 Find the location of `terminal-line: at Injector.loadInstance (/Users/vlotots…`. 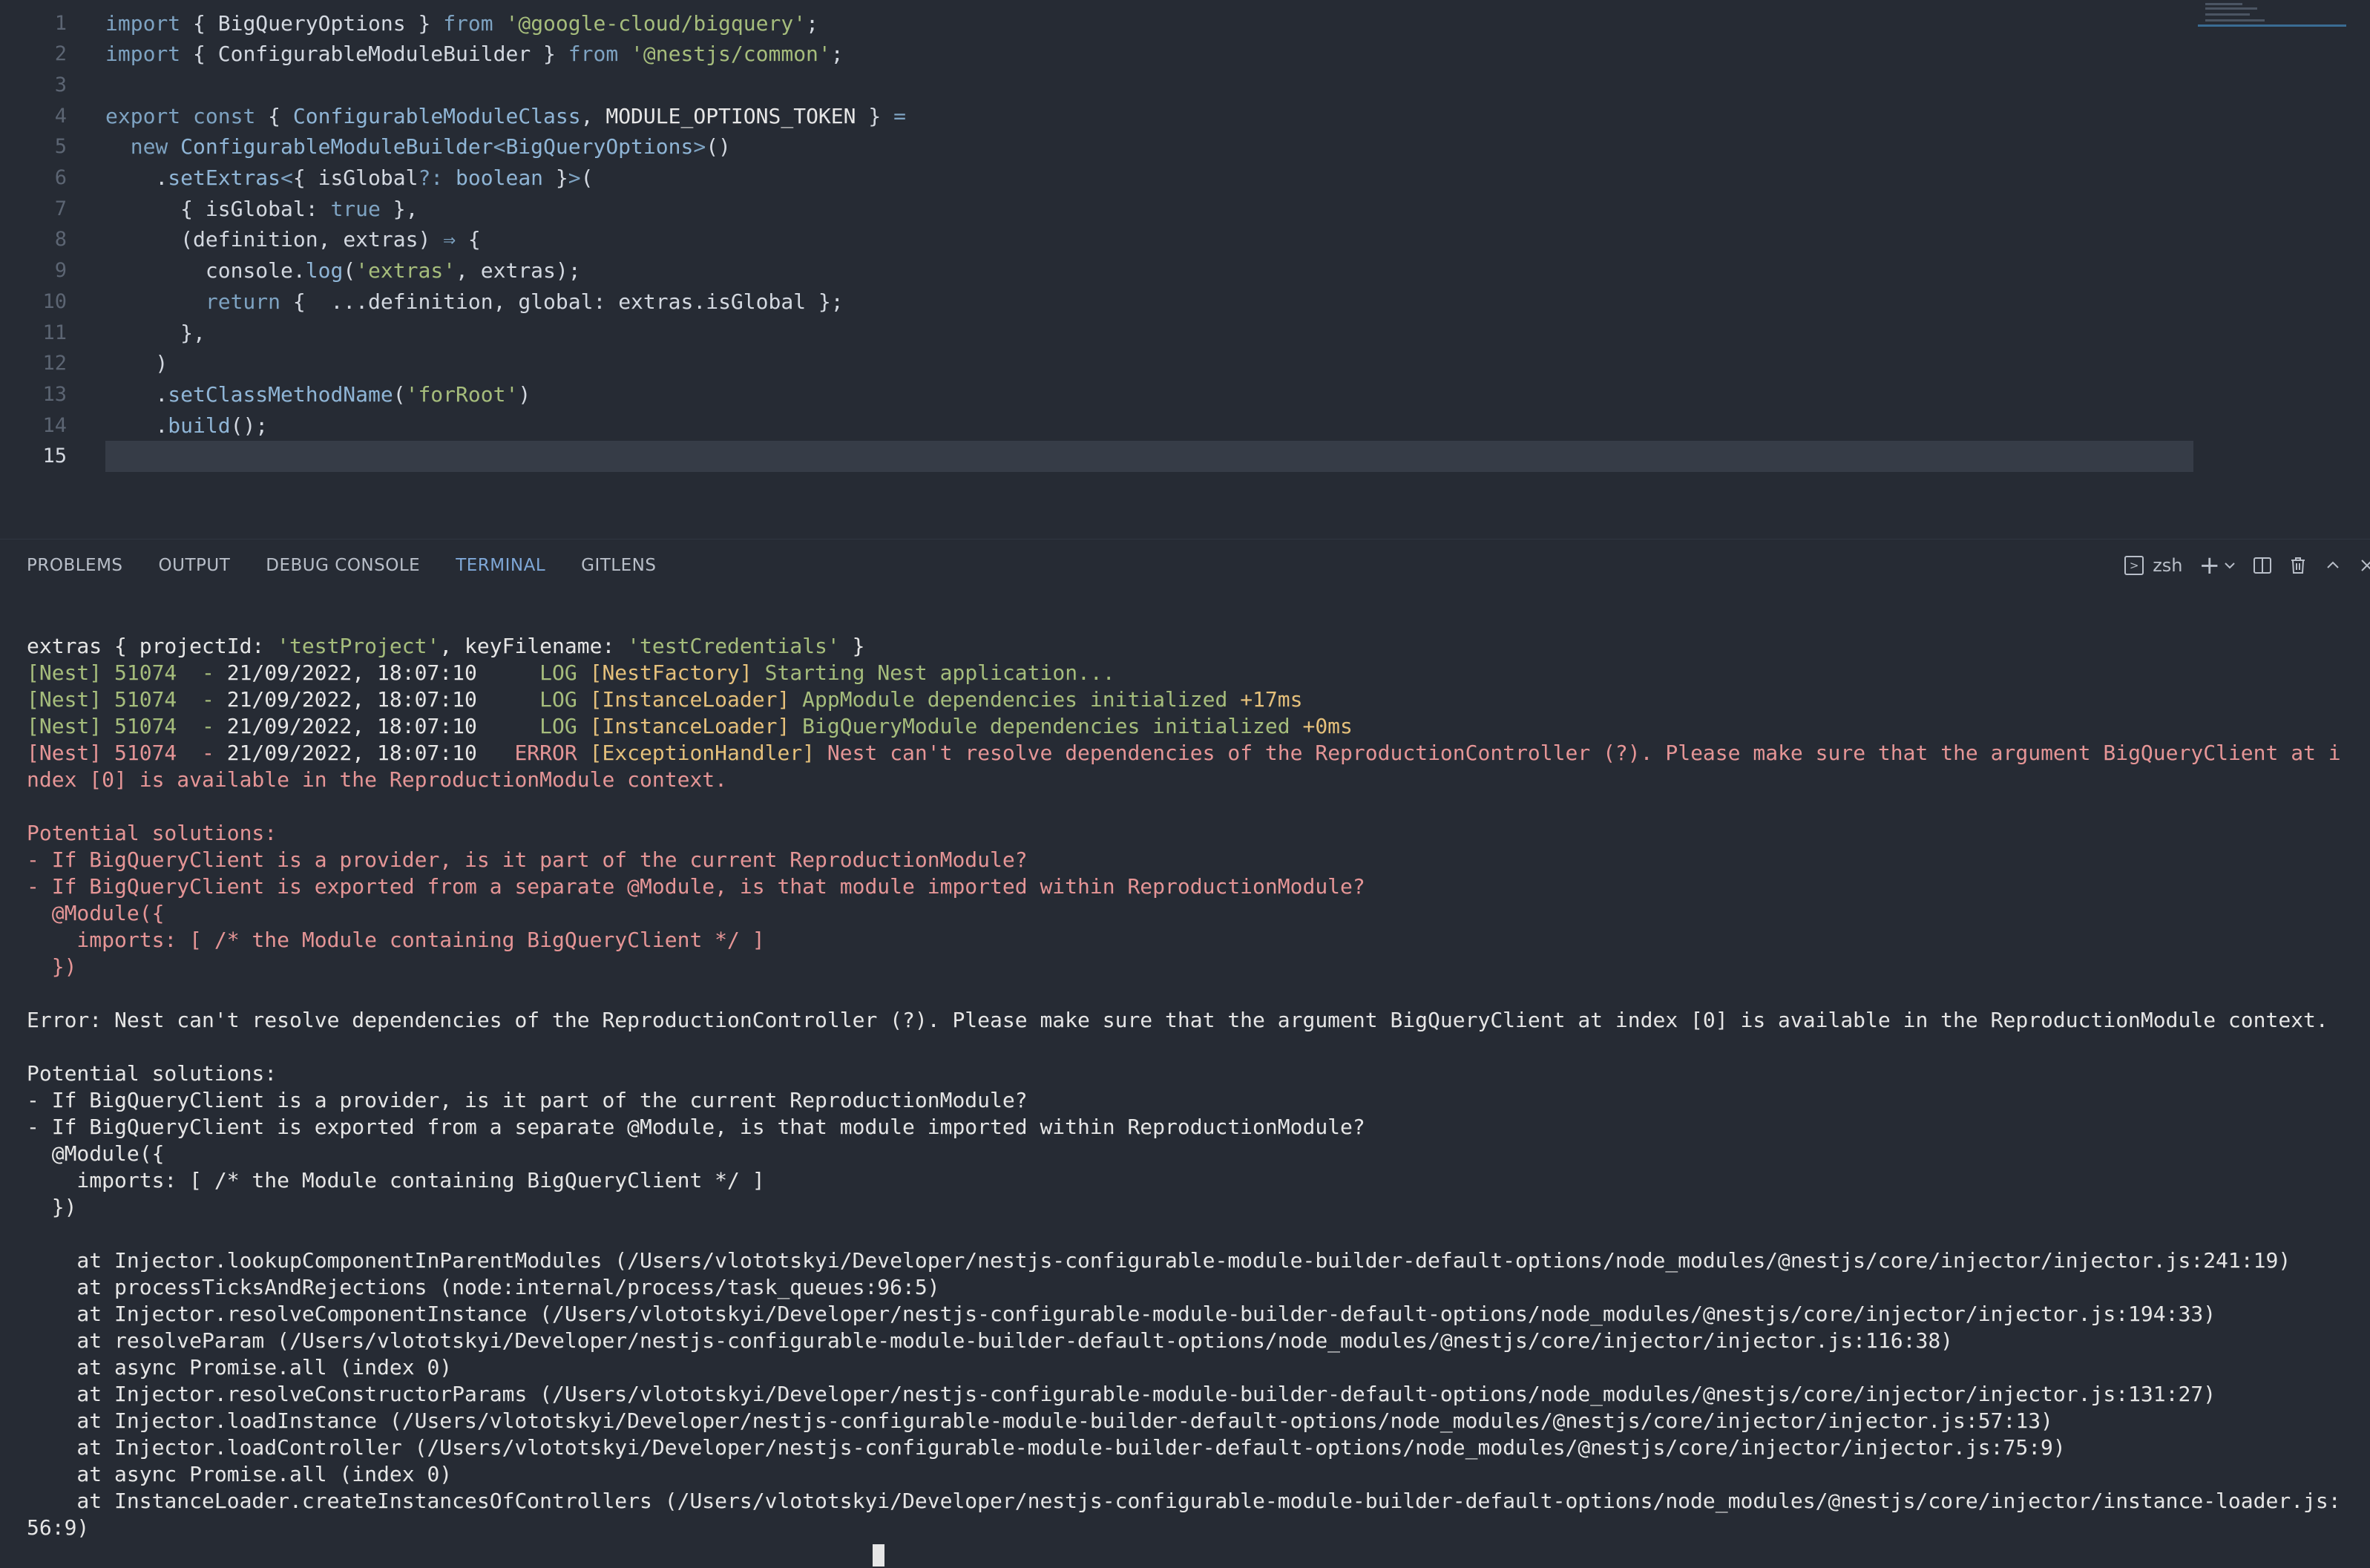

terminal-line: at Injector.loadInstance (/Users/vlotots… is located at coordinates (1192, 1421).